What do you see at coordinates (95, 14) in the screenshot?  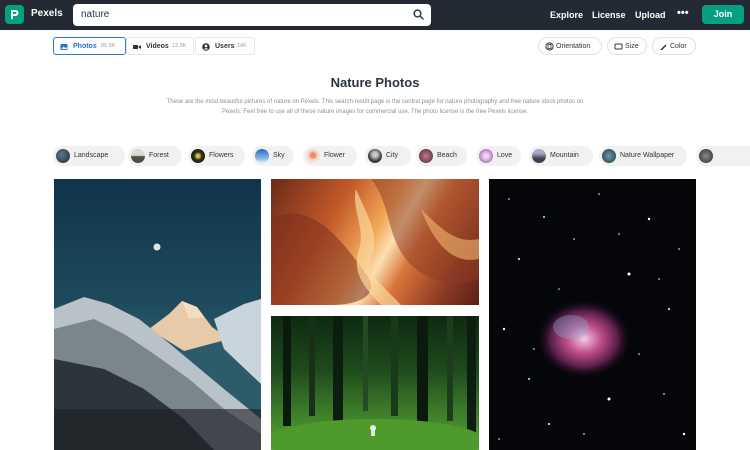 I see `search-value: nature` at bounding box center [95, 14].